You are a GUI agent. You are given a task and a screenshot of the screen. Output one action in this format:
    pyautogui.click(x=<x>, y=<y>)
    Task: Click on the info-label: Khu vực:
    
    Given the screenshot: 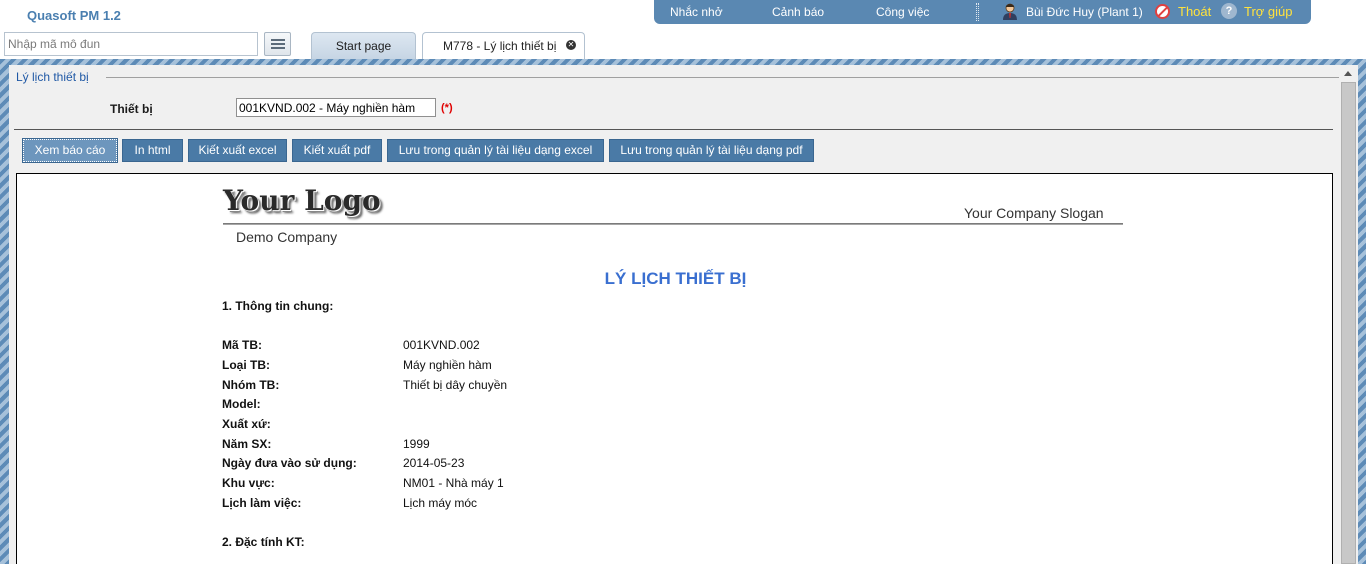 What is the action you would take?
    pyautogui.click(x=248, y=483)
    